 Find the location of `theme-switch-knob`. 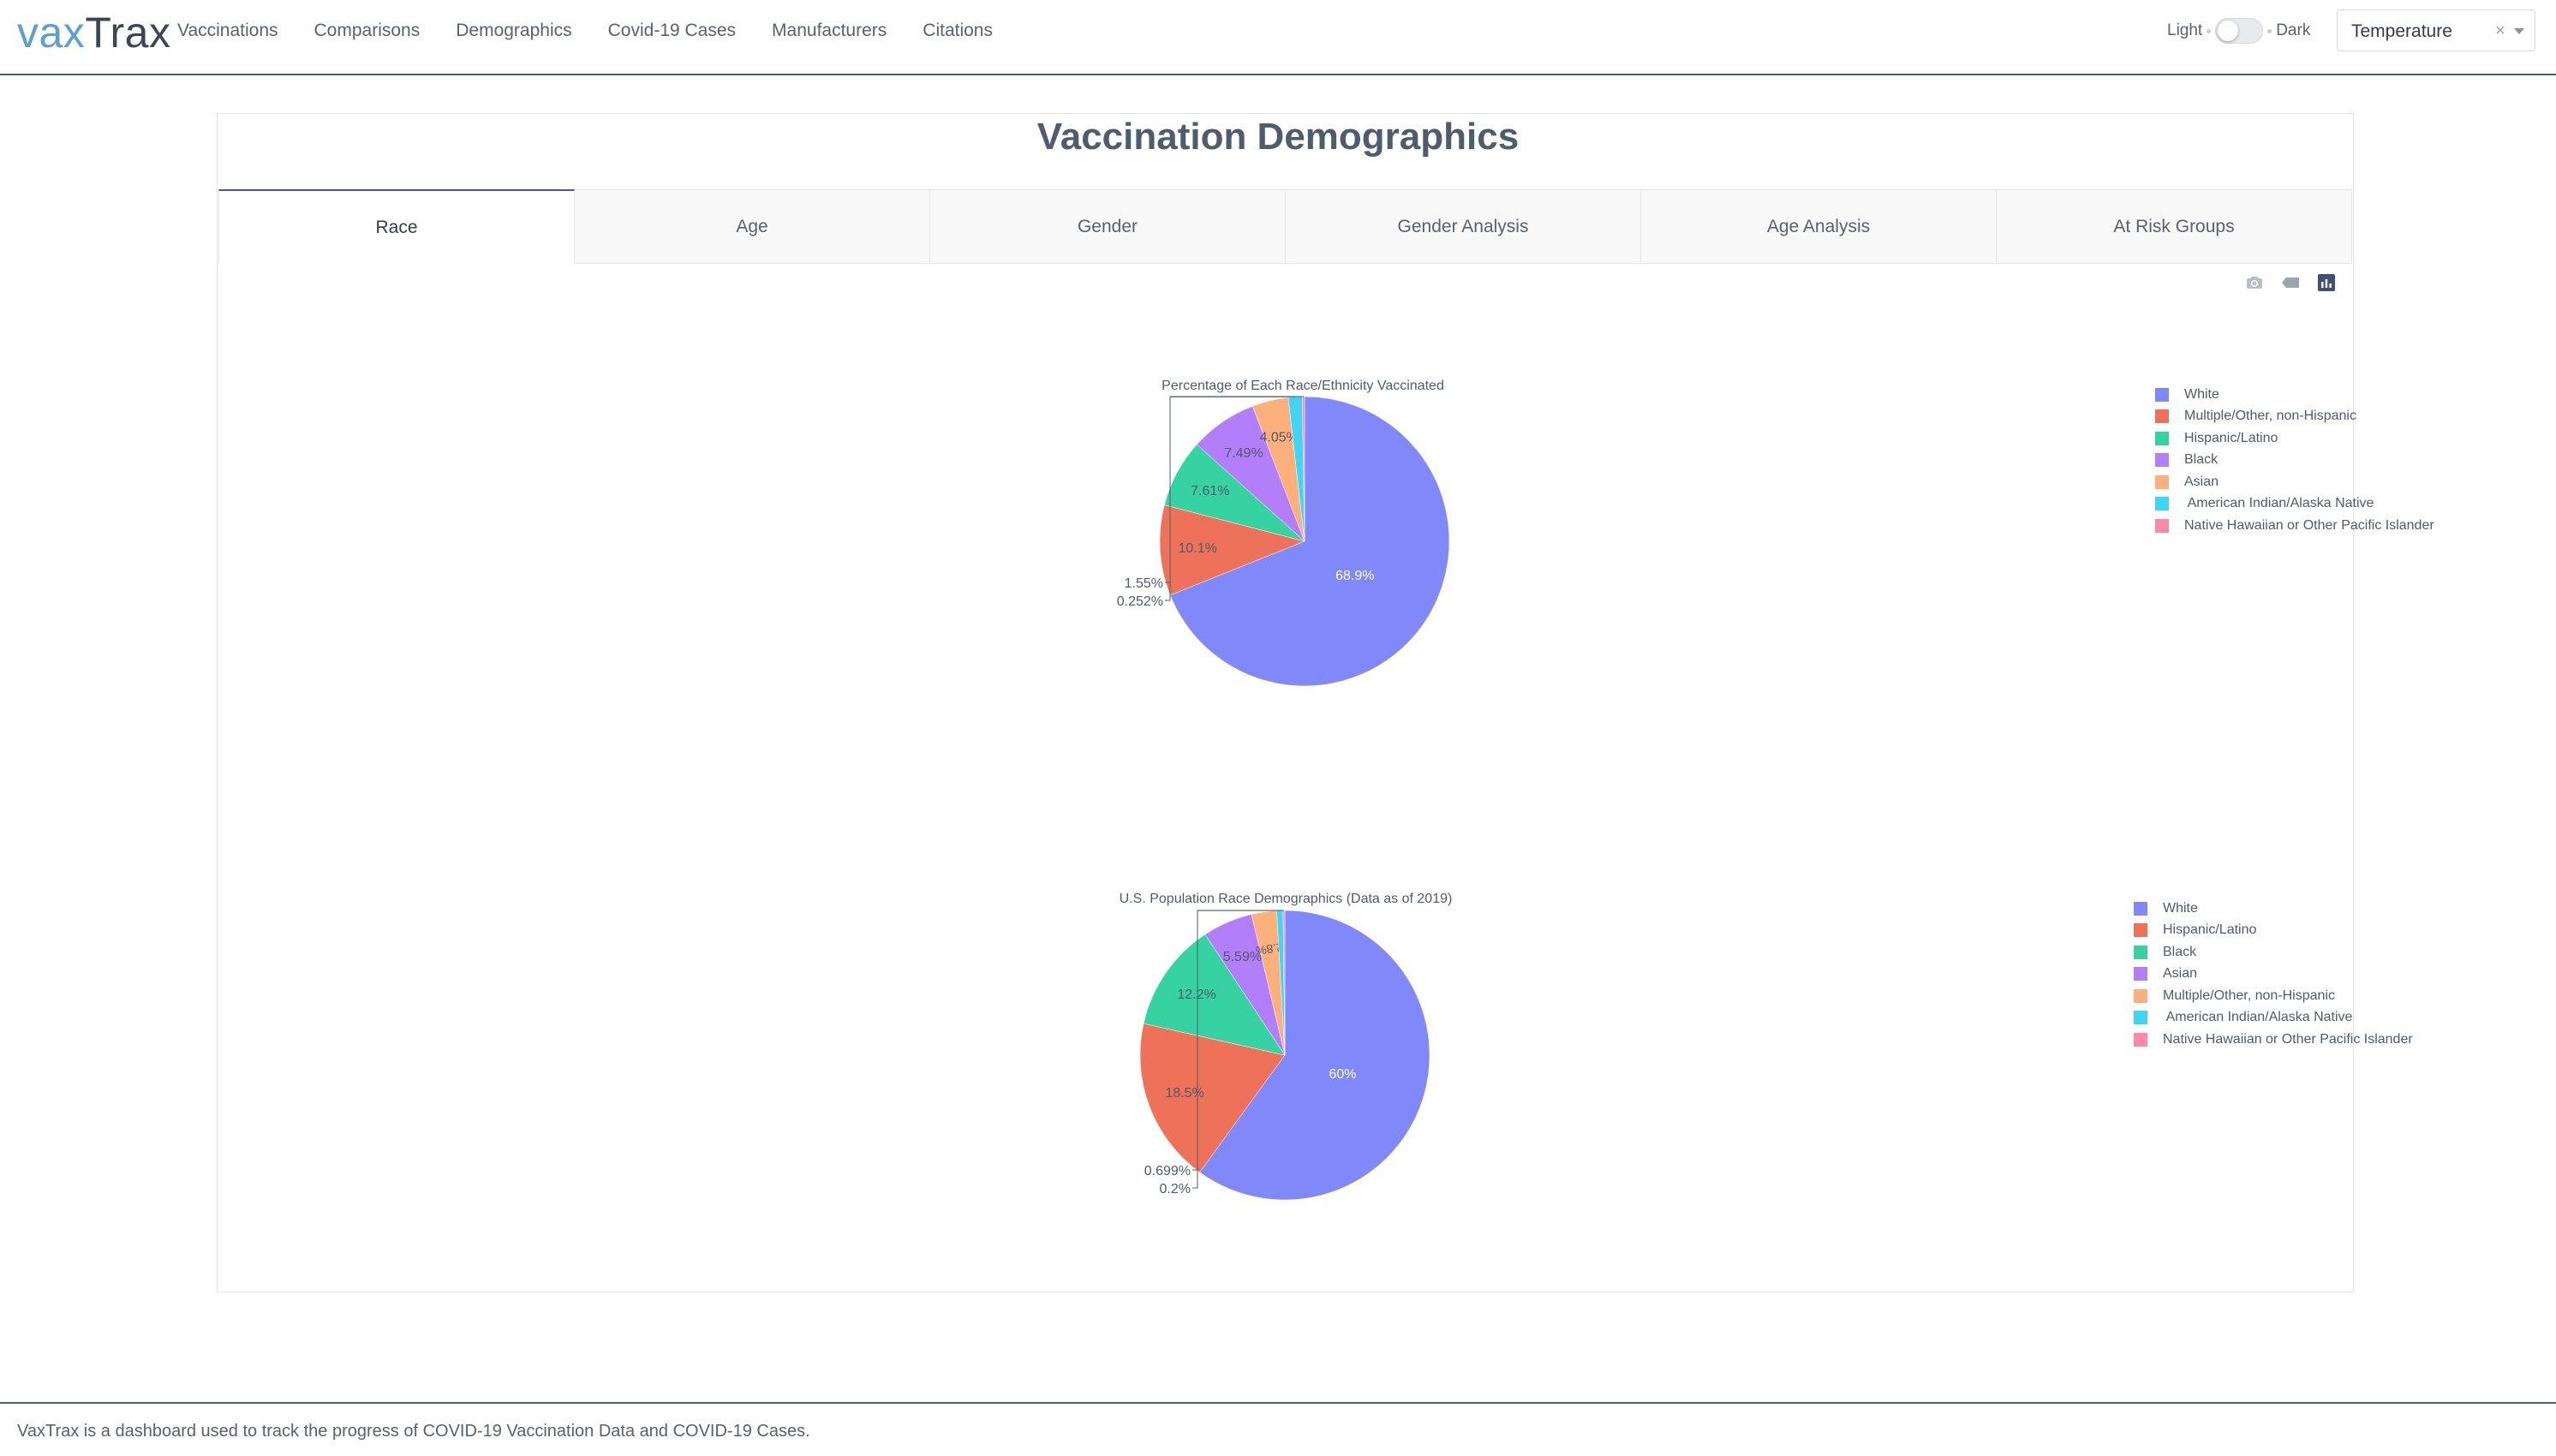

theme-switch-knob is located at coordinates (2228, 31).